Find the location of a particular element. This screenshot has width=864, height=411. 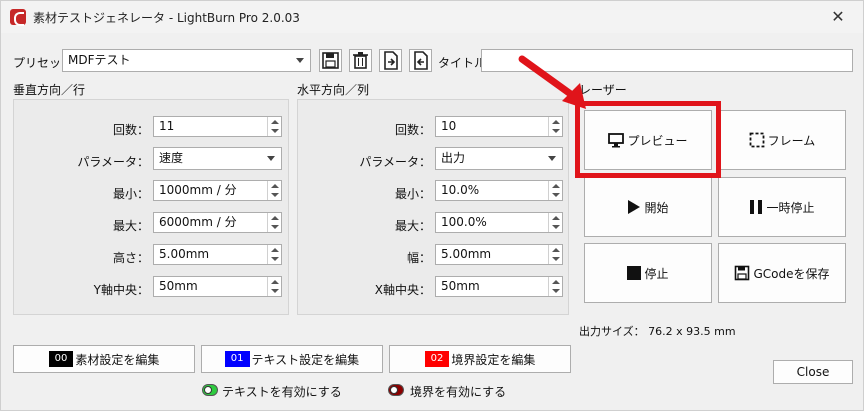

horizontal-x-center-spinbox: 50mm is located at coordinates (499, 286).